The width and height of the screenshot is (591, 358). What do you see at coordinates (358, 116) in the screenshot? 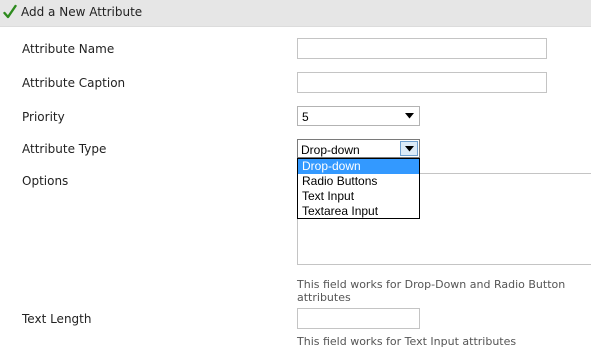
I see `priority-select: 5` at bounding box center [358, 116].